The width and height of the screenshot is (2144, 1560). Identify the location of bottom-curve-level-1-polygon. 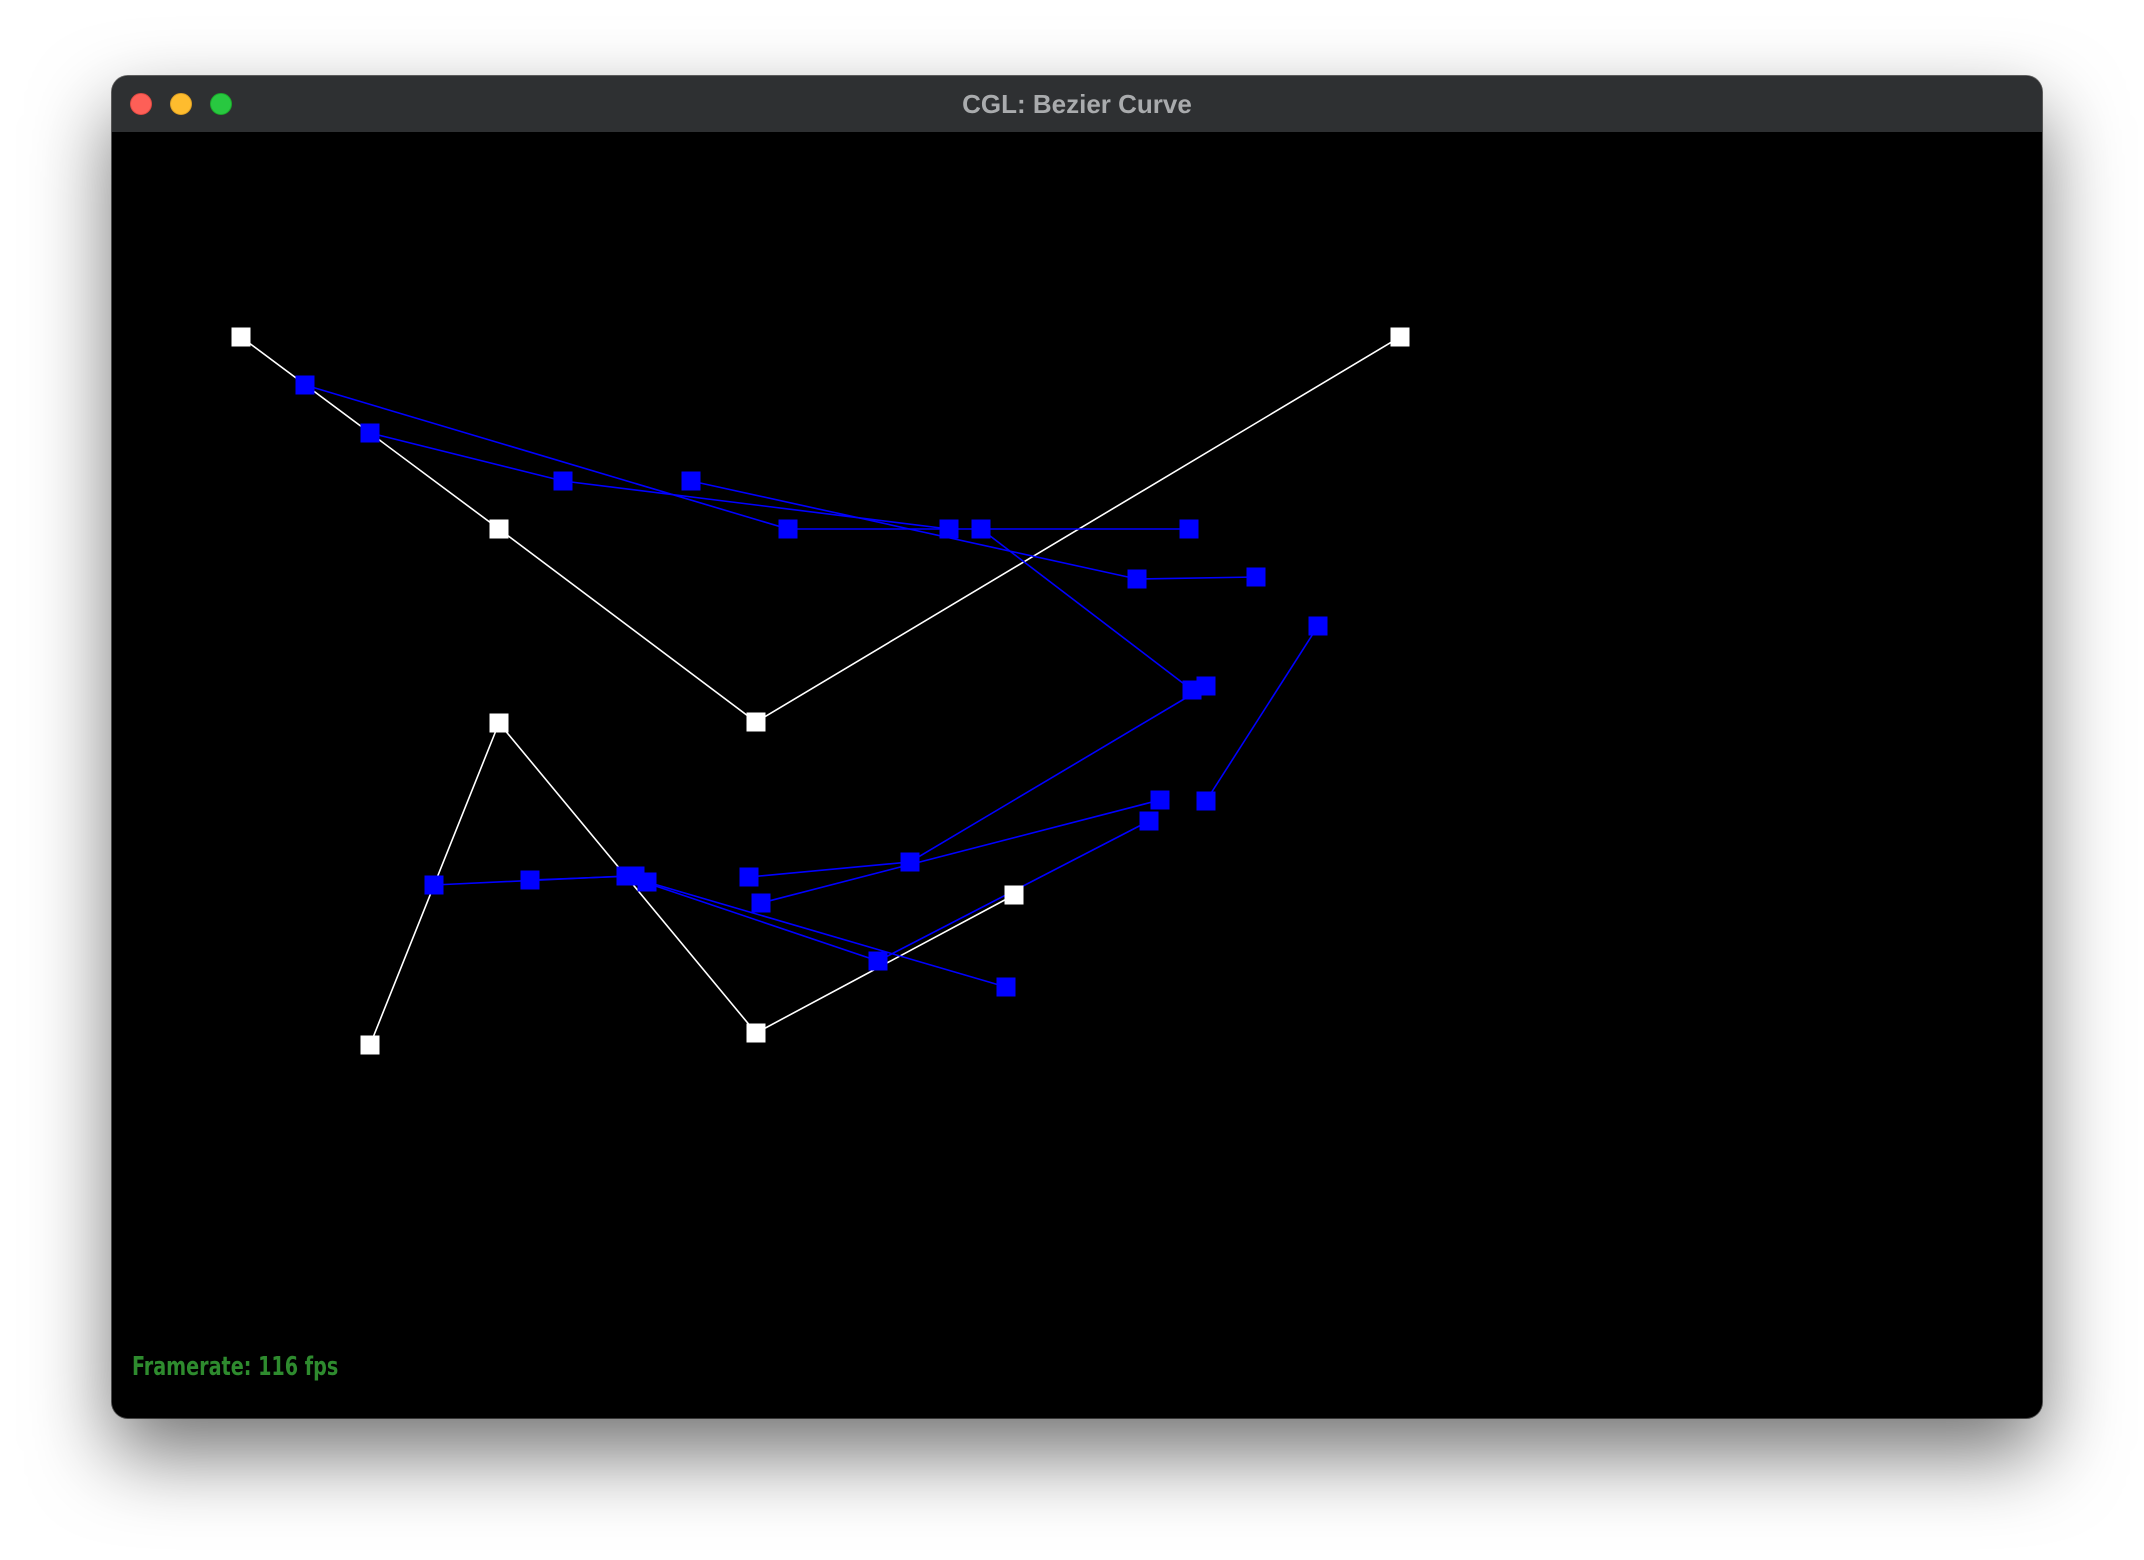
(791, 891).